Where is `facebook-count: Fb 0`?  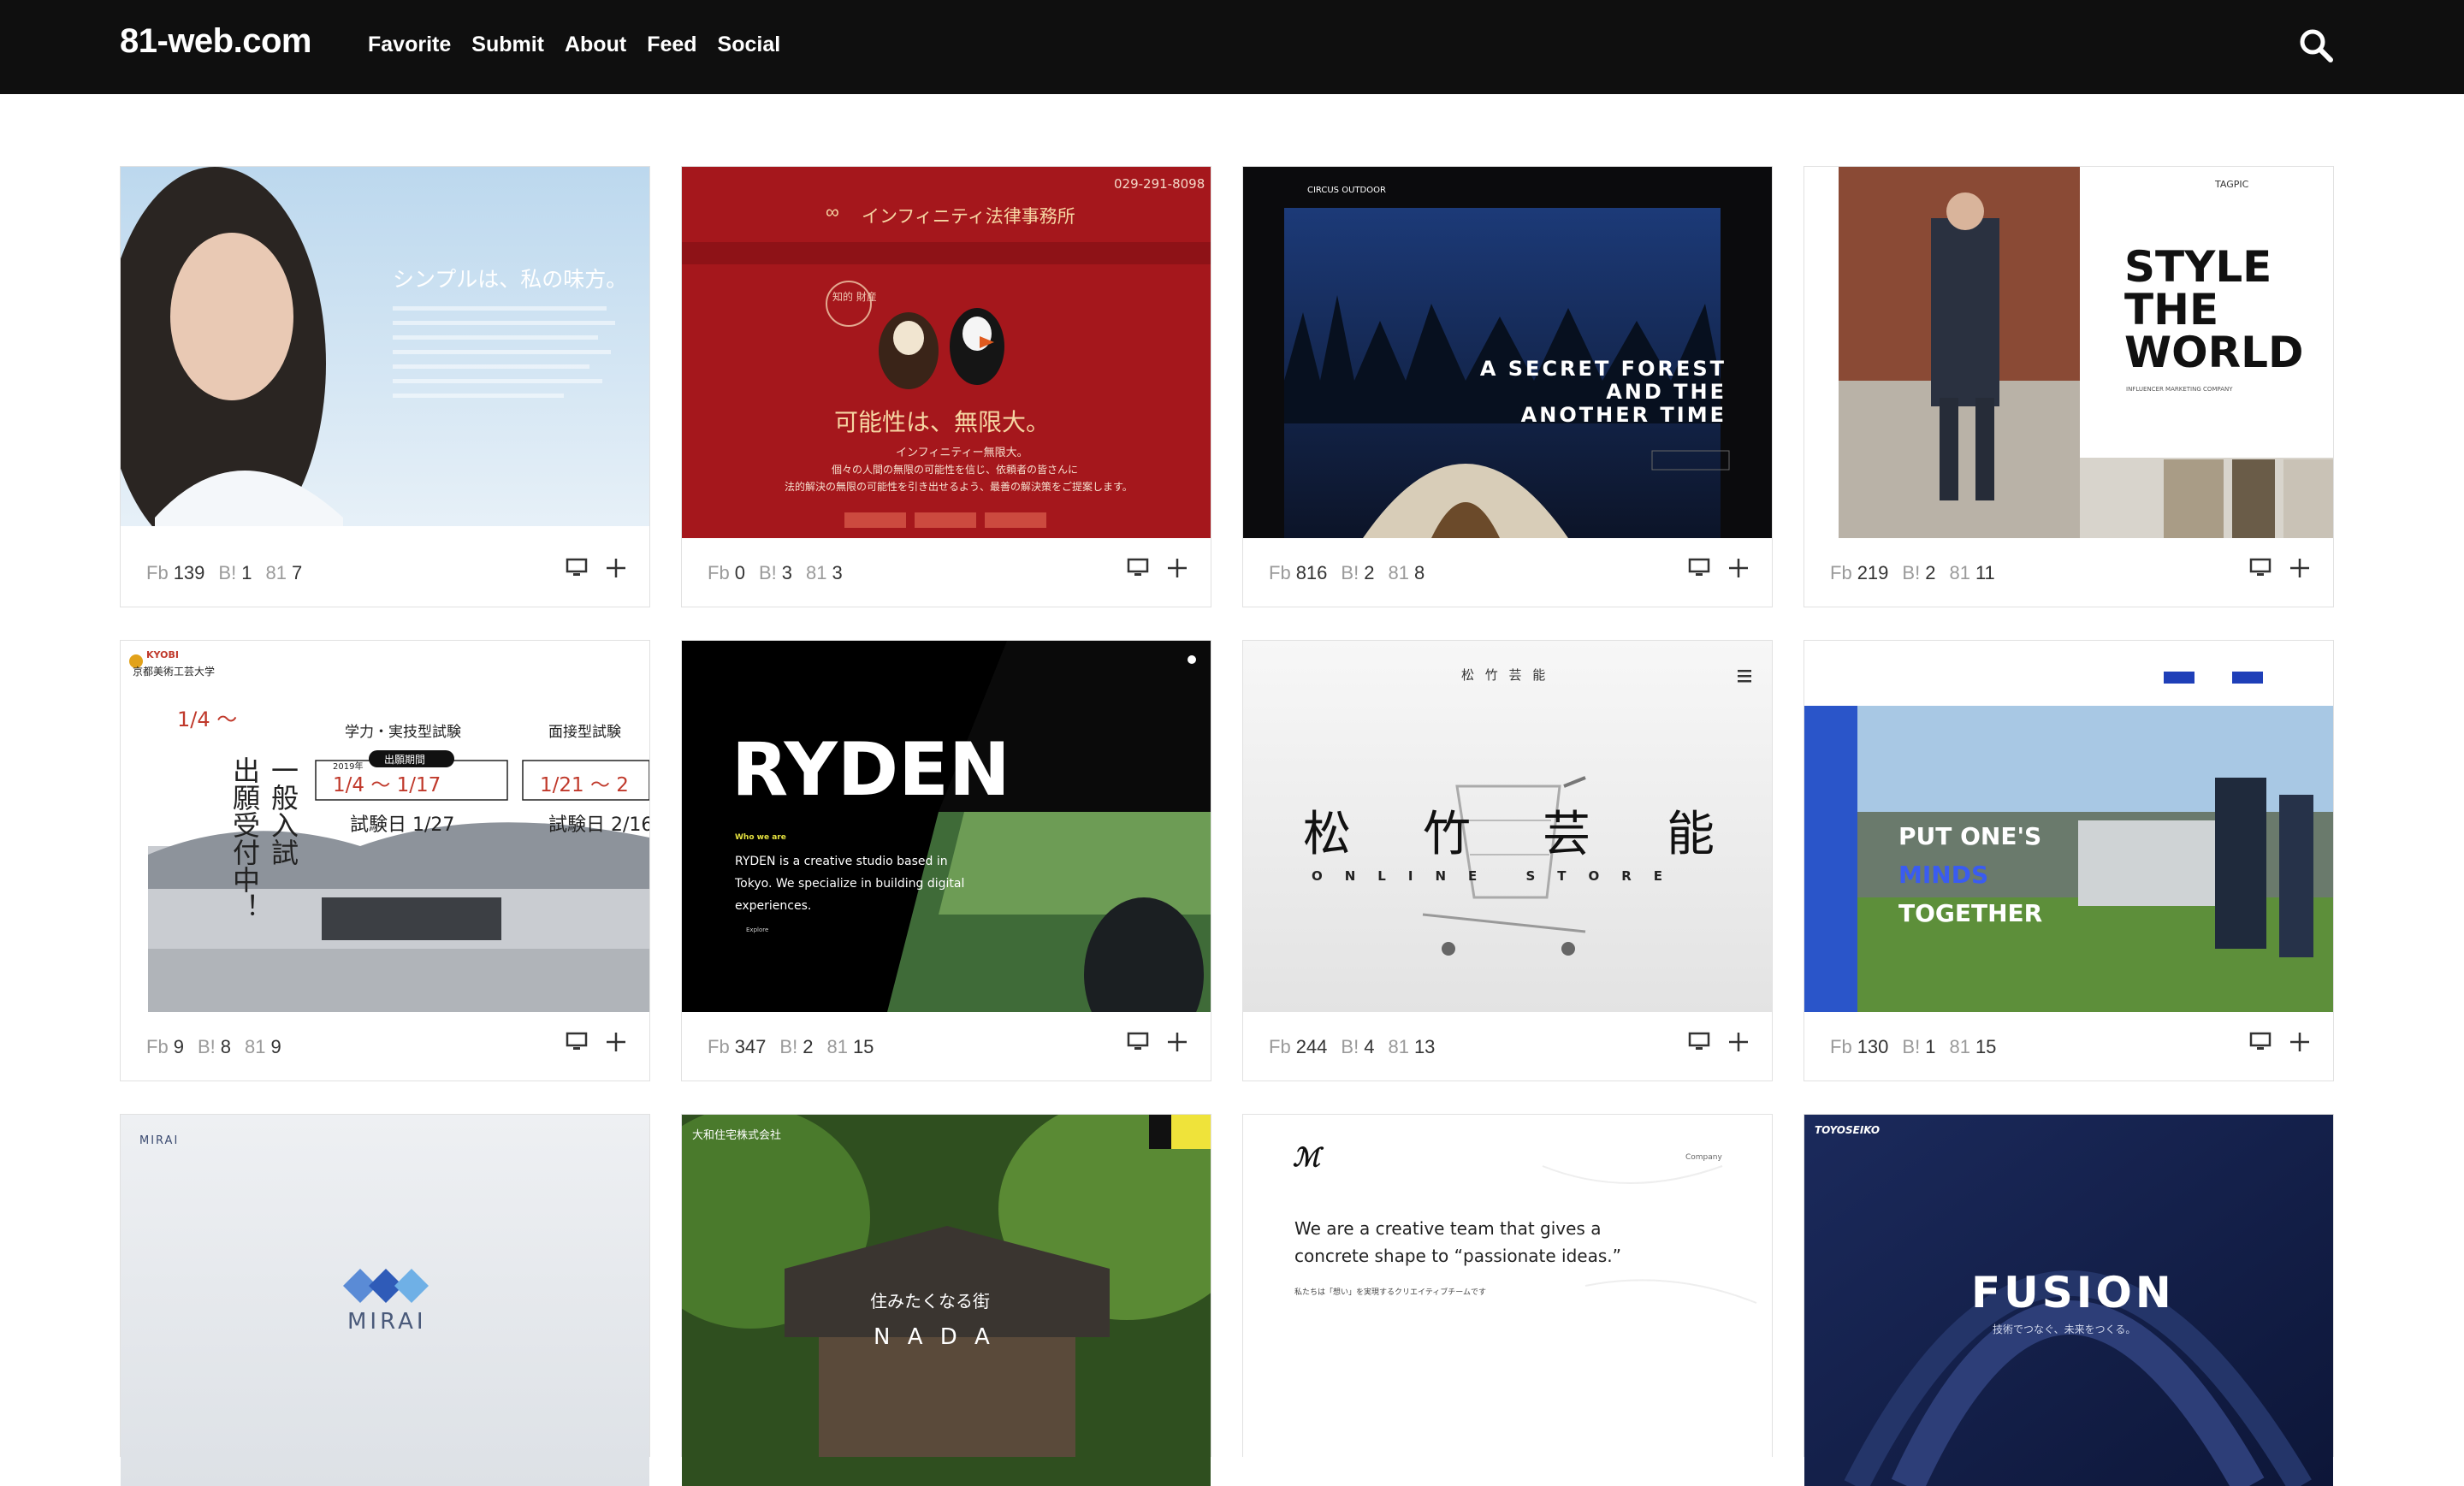
facebook-count: Fb 0 is located at coordinates (726, 572).